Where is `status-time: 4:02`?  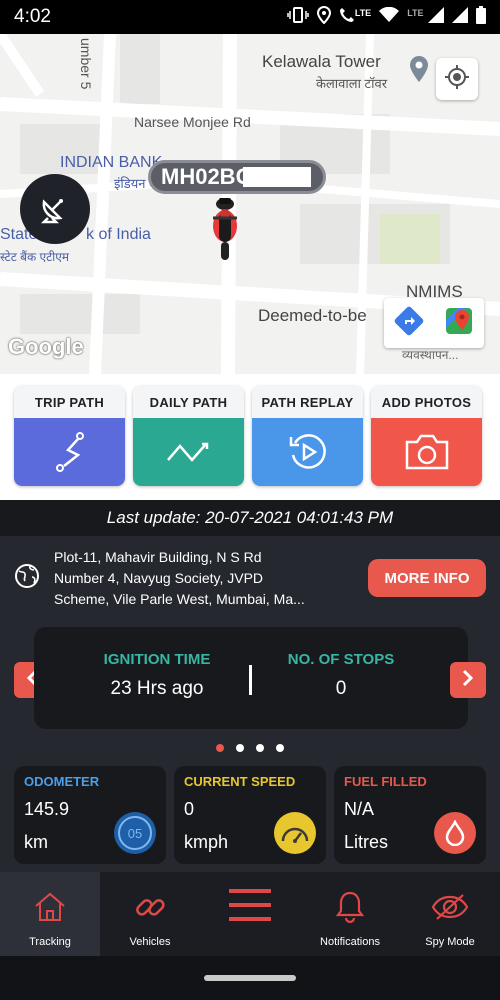
status-time: 4:02 is located at coordinates (32, 16).